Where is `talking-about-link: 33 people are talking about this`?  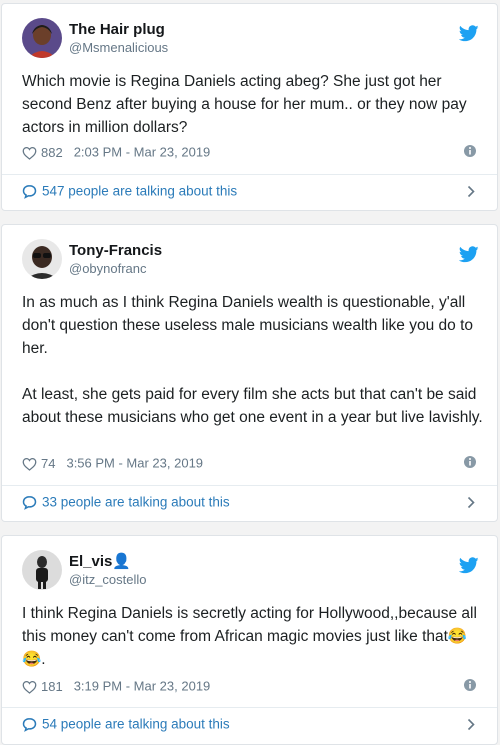 talking-about-link: 33 people are talking about this is located at coordinates (249, 502).